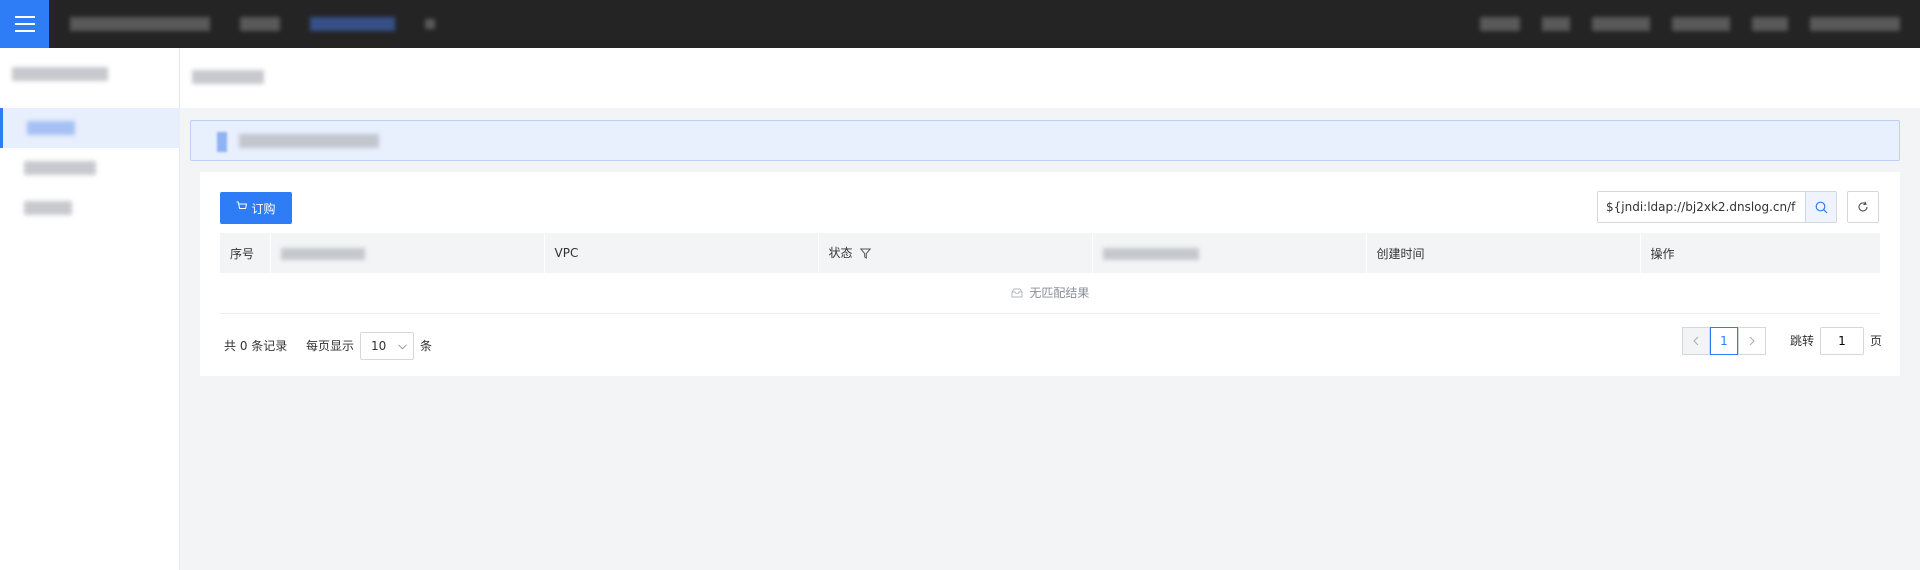 The height and width of the screenshot is (570, 1920). Describe the element at coordinates (256, 346) in the screenshot. I see `total-records: 共 0 条记录` at that location.